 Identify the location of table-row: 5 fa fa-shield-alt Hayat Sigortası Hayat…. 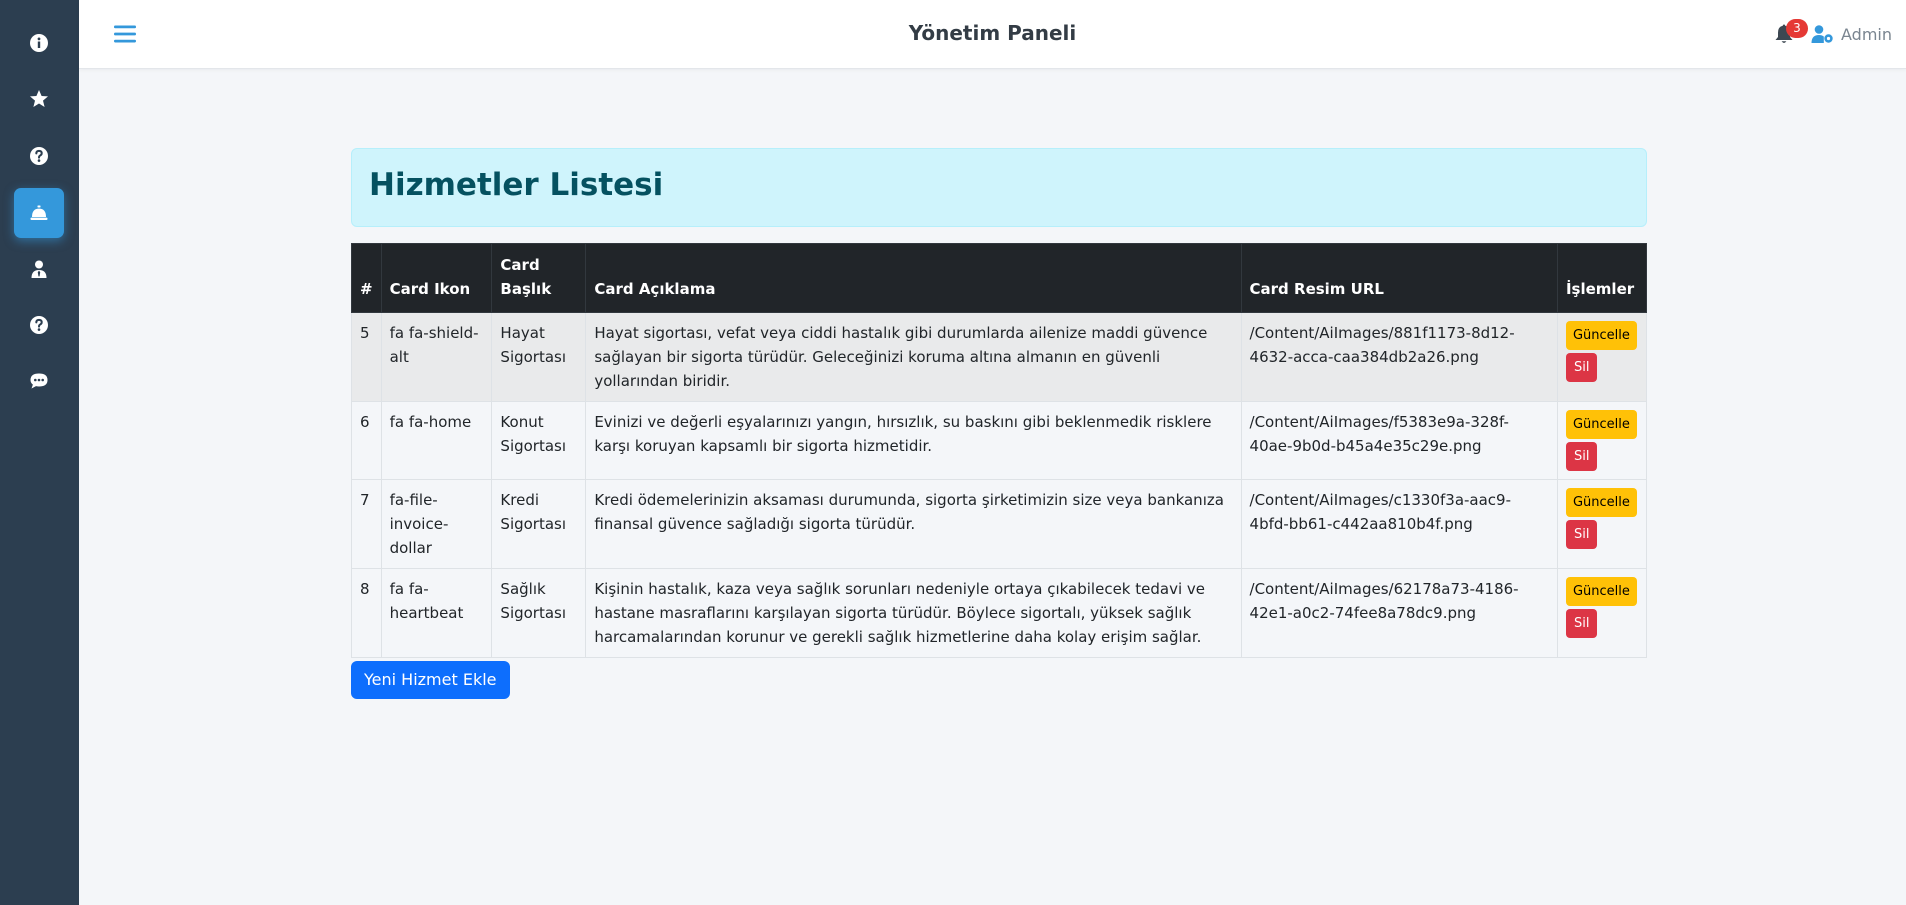
(999, 357).